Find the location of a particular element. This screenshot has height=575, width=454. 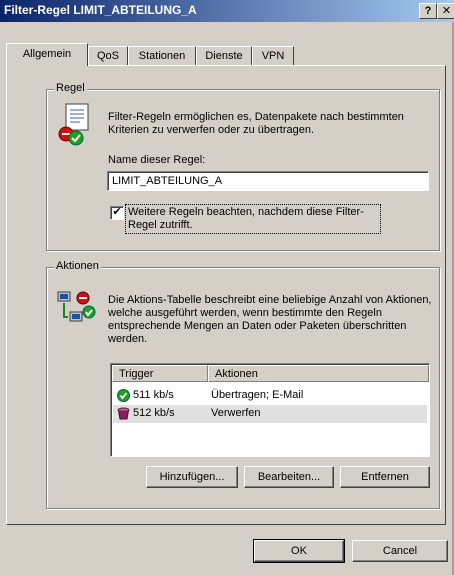

rule-name-label: Name dieser Regel: is located at coordinates (157, 160).